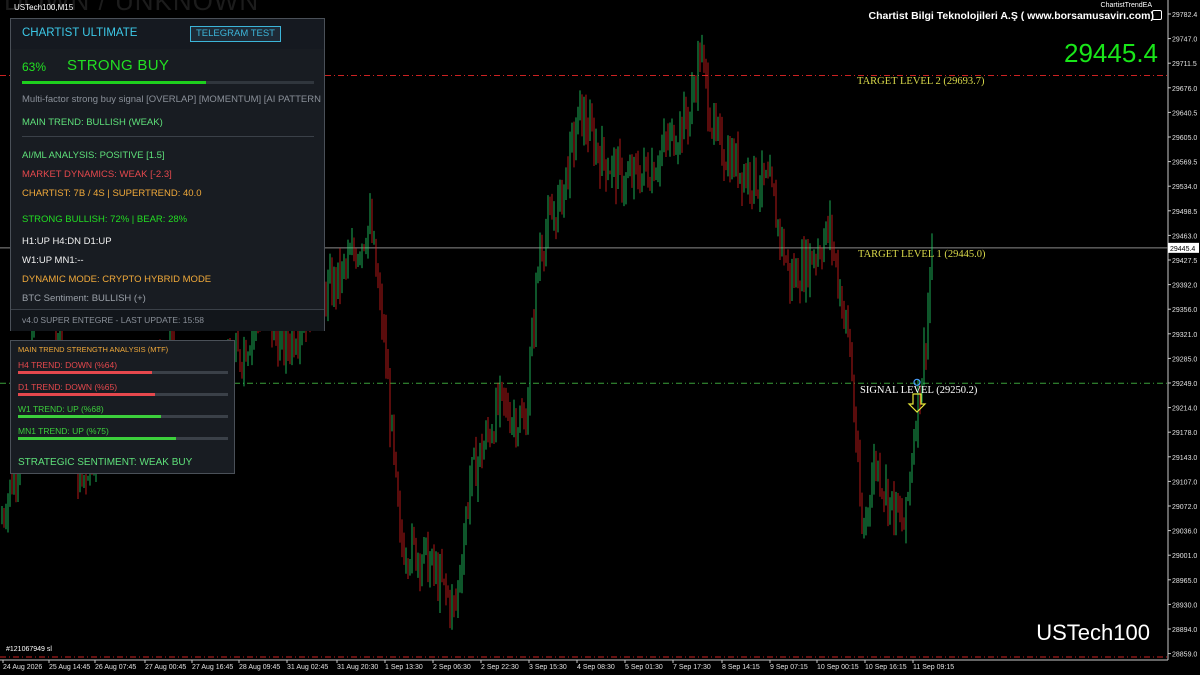 The width and height of the screenshot is (1200, 675). Describe the element at coordinates (105, 462) in the screenshot. I see `strategic-sentiment: STRATEGIC SENTIMENT: WEAK BUY` at that location.